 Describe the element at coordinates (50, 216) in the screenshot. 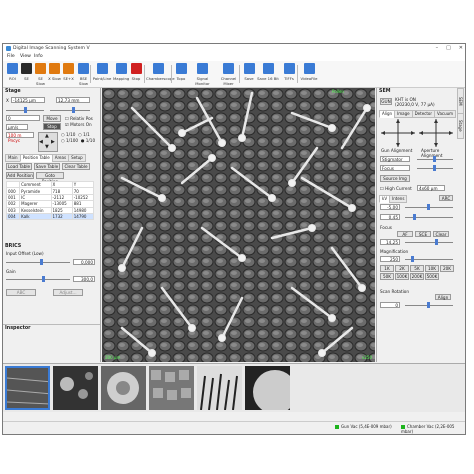

I see `table-row: 004 Kalk 1732 14790` at that location.